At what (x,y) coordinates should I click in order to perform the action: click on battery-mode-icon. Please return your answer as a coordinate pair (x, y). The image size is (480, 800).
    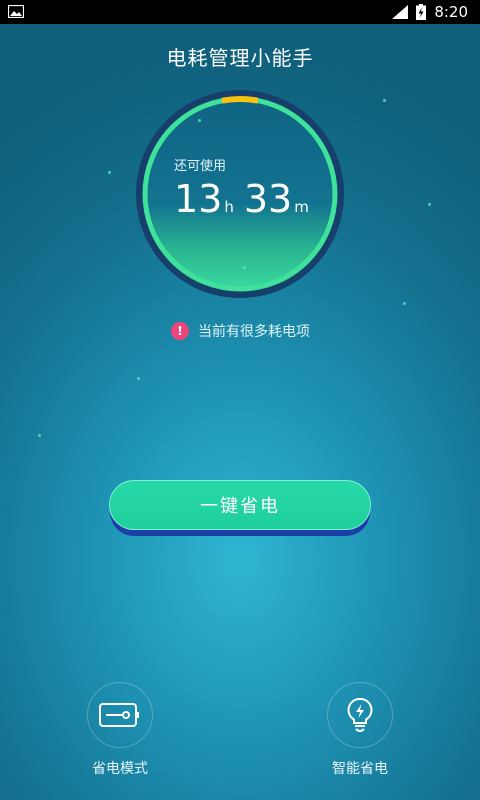
    Looking at the image, I should click on (119, 715).